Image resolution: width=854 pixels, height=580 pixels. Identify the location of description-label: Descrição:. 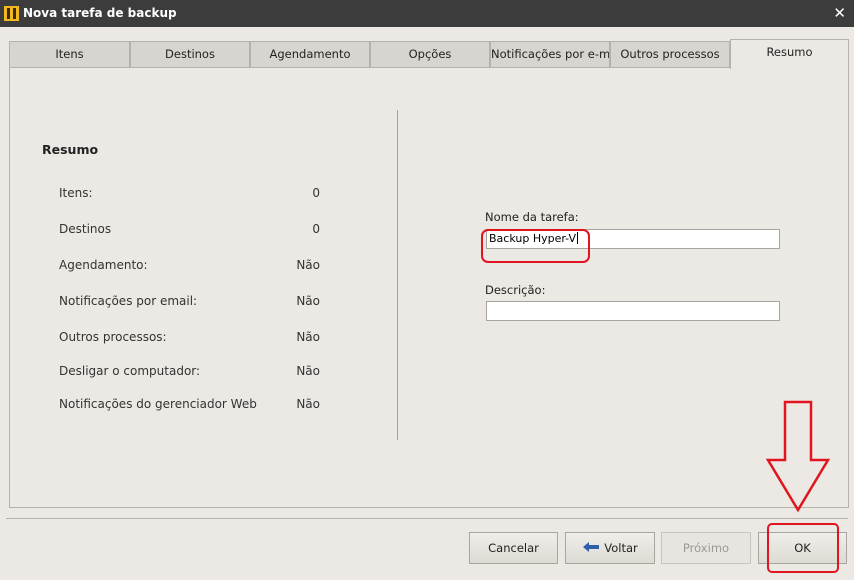
(515, 290).